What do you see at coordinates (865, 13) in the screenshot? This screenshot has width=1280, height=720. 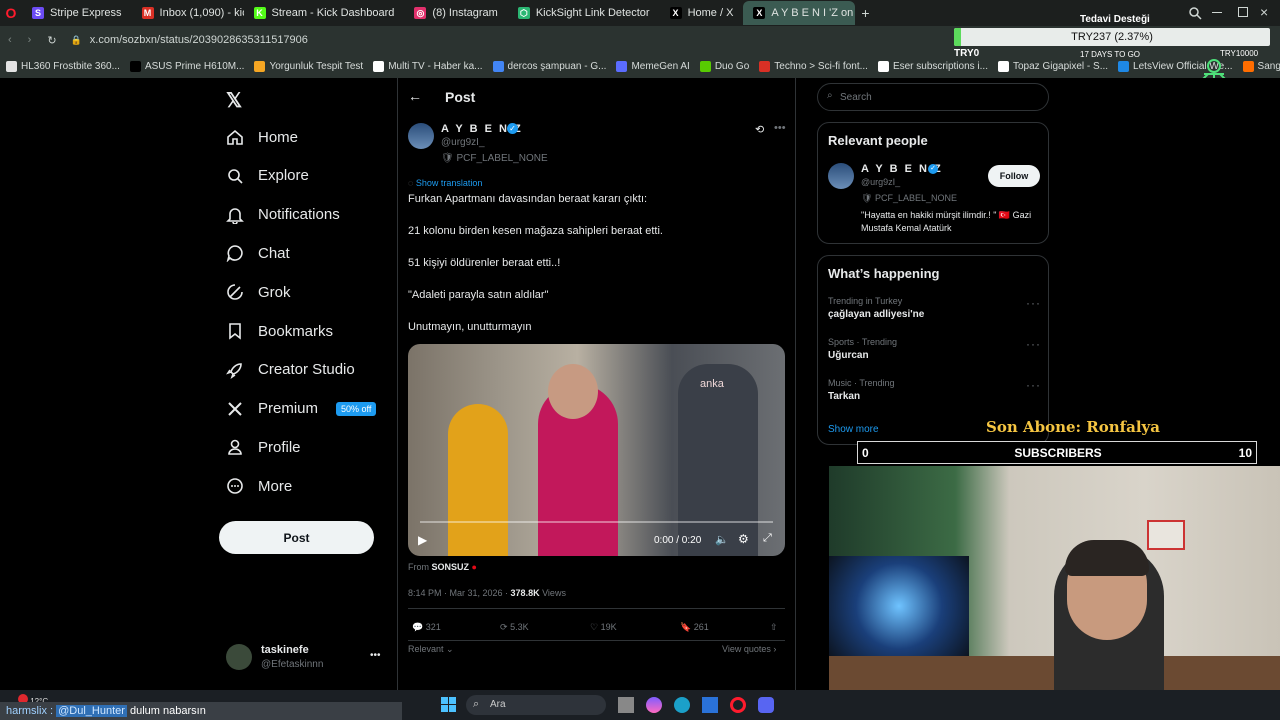 I see `new-tab-button: +` at bounding box center [865, 13].